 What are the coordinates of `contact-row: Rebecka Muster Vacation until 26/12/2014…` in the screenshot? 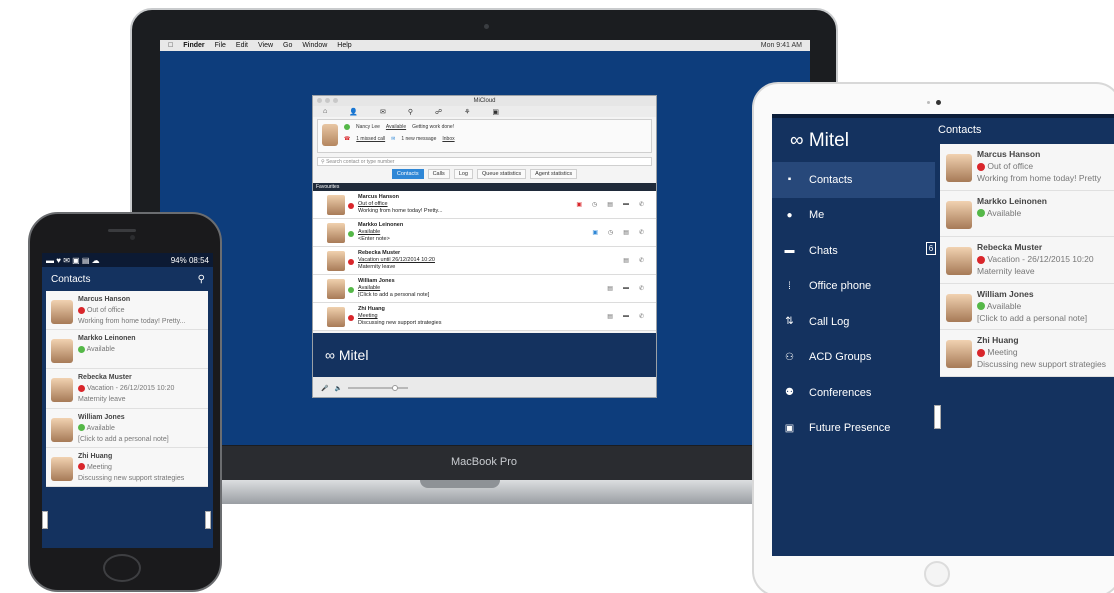 It's located at (484, 261).